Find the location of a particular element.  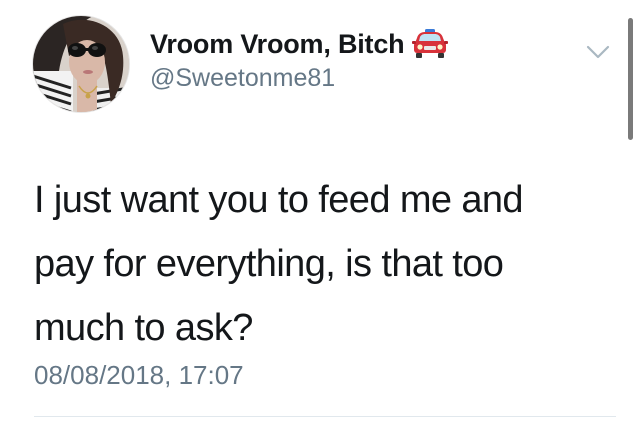

tweet-text-line: I just want you to feed me and is located at coordinates (279, 200).